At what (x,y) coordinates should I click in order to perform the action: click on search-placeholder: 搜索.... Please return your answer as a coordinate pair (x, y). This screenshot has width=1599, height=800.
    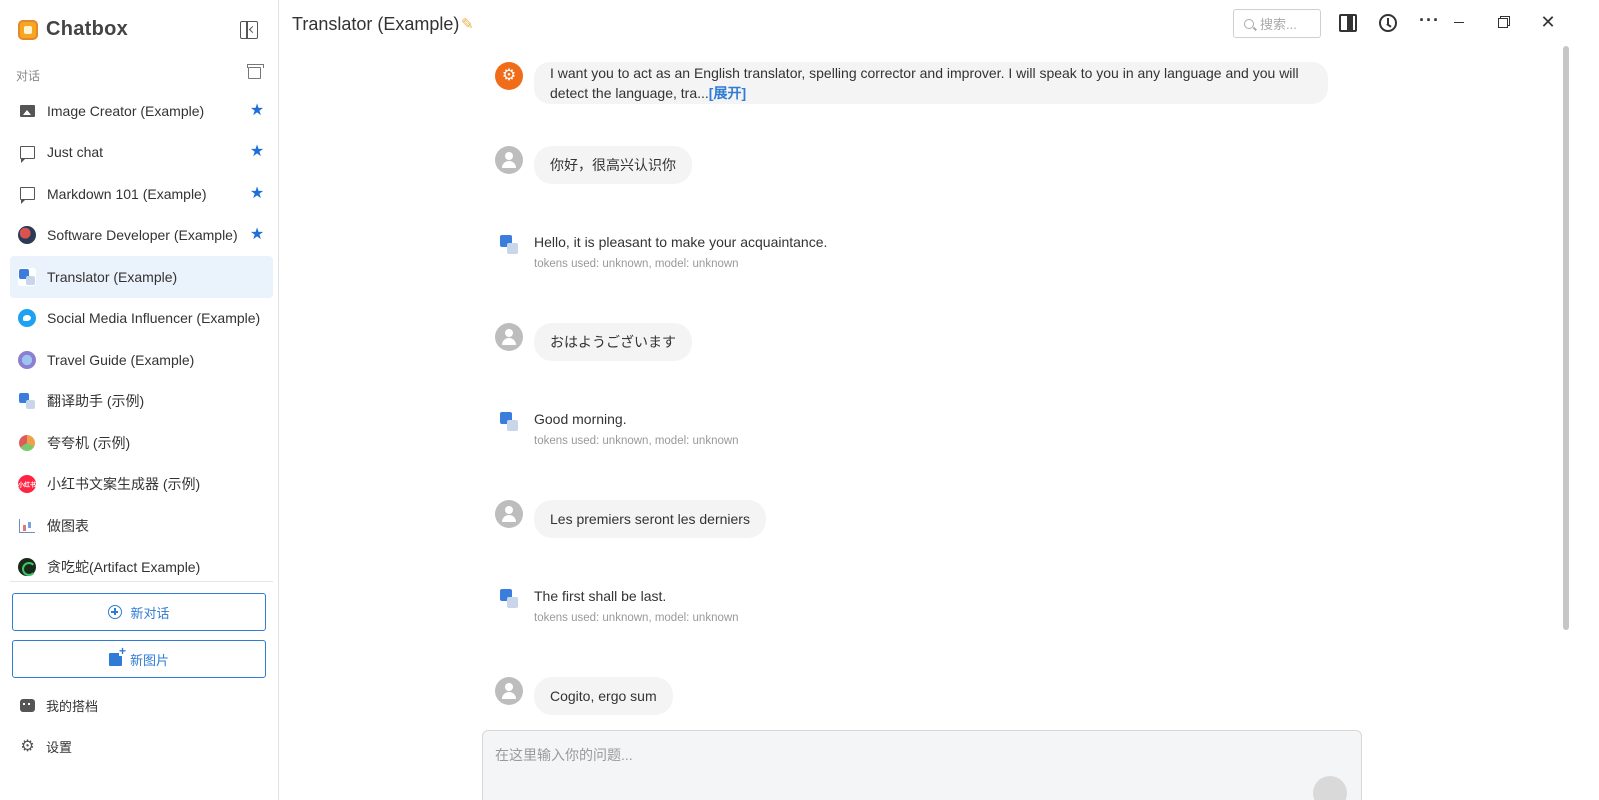
    Looking at the image, I should click on (1278, 24).